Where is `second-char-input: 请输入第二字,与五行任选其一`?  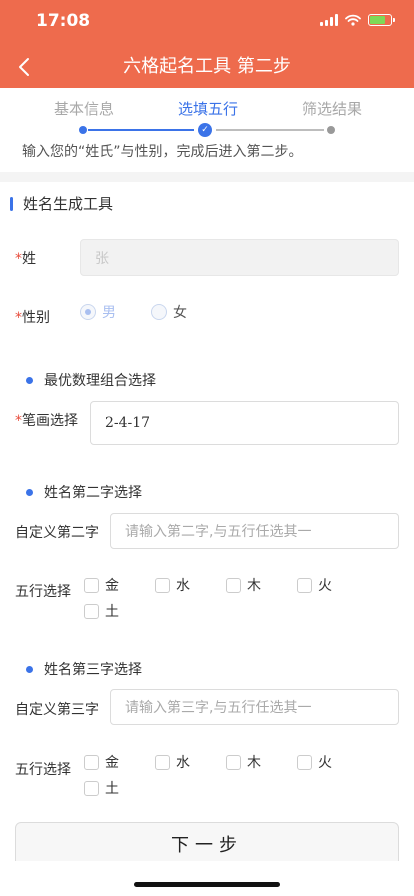
second-char-input: 请输入第二字,与五行任选其一 is located at coordinates (254, 531).